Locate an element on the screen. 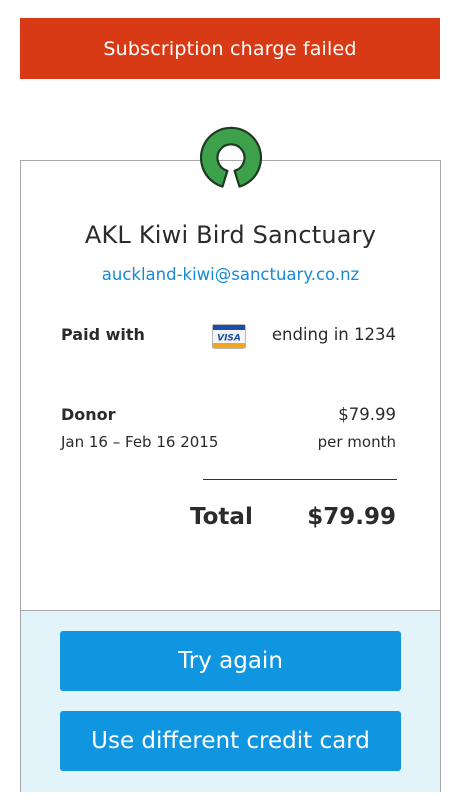  error-banner: Subscription charge failed is located at coordinates (230, 48).